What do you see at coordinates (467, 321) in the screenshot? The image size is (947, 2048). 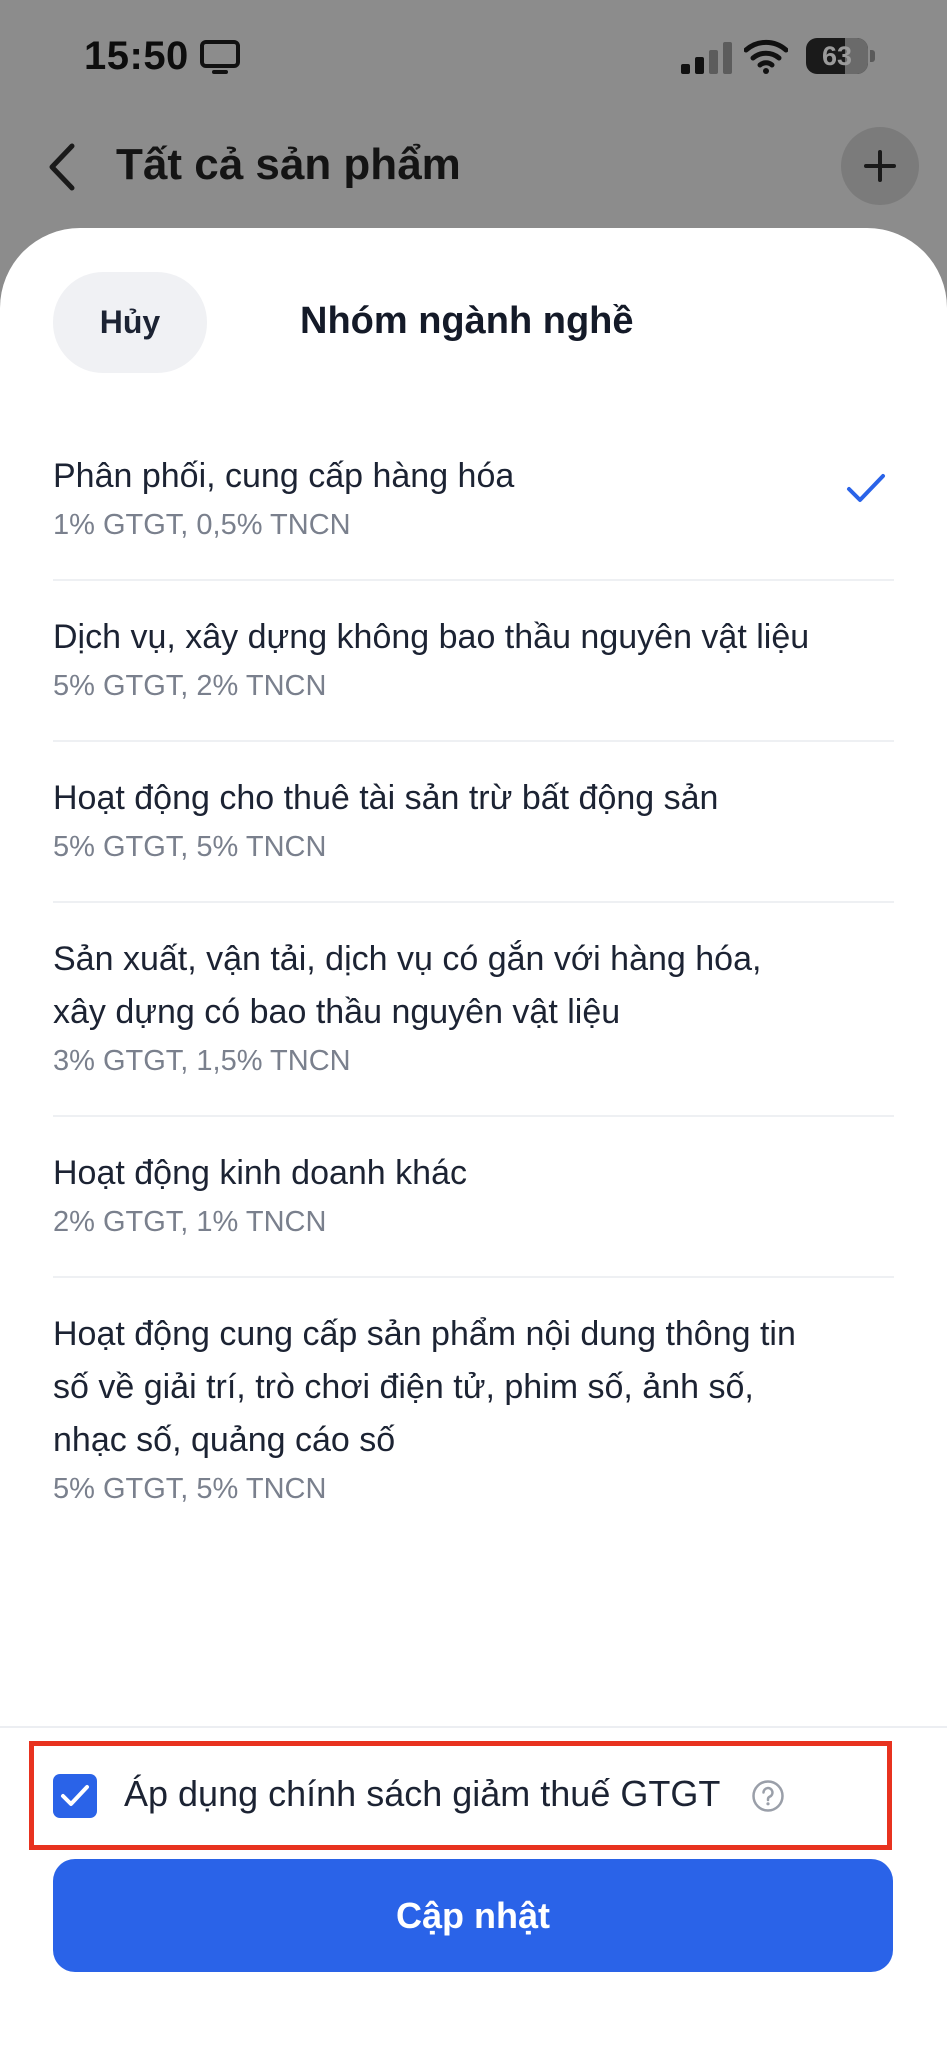 I see `sheet-title: Nhóm ngành nghề` at bounding box center [467, 321].